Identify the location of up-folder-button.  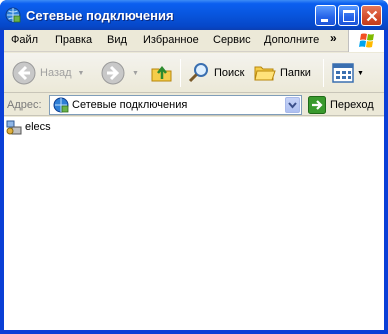
(162, 73).